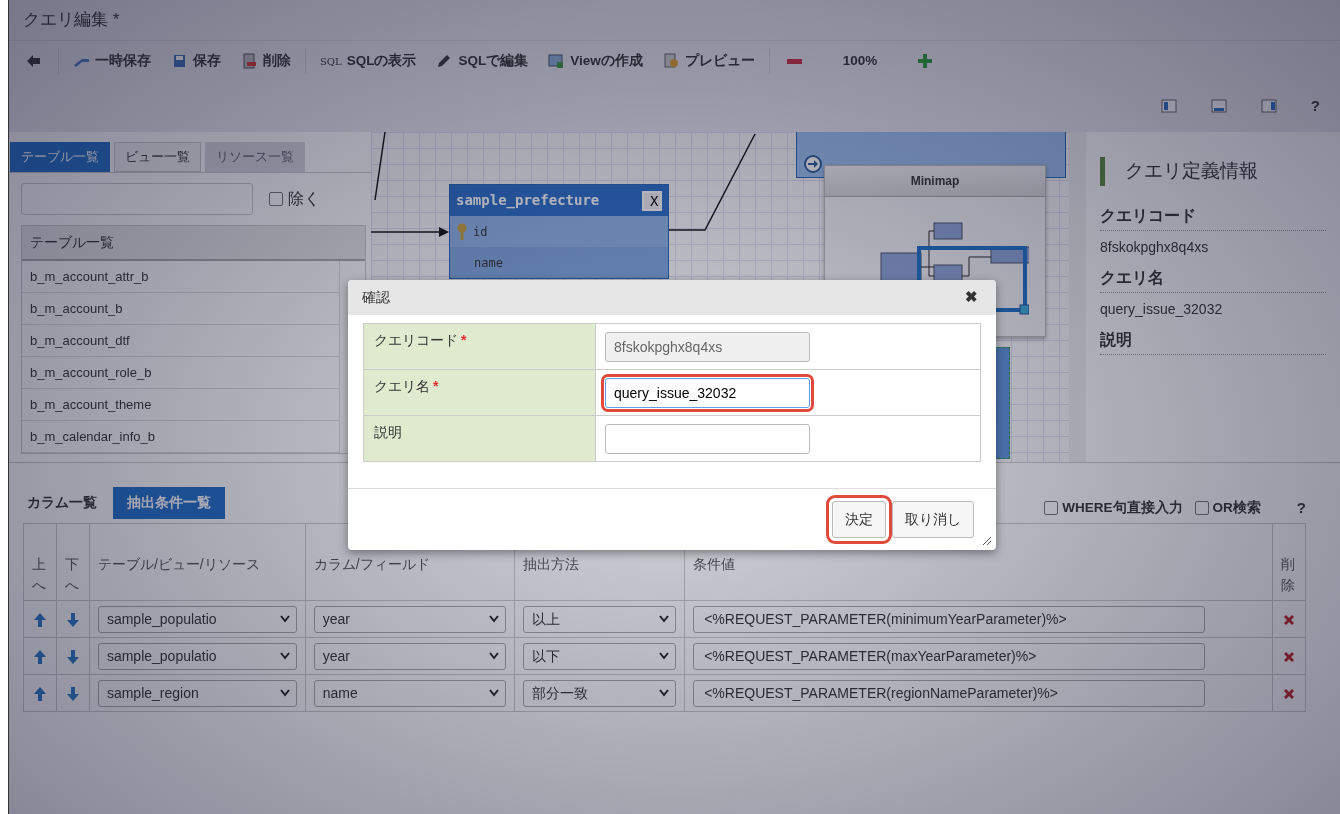 The height and width of the screenshot is (814, 1340). Describe the element at coordinates (181, 436) in the screenshot. I see `list-item: b_m_calendar_info_b` at that location.